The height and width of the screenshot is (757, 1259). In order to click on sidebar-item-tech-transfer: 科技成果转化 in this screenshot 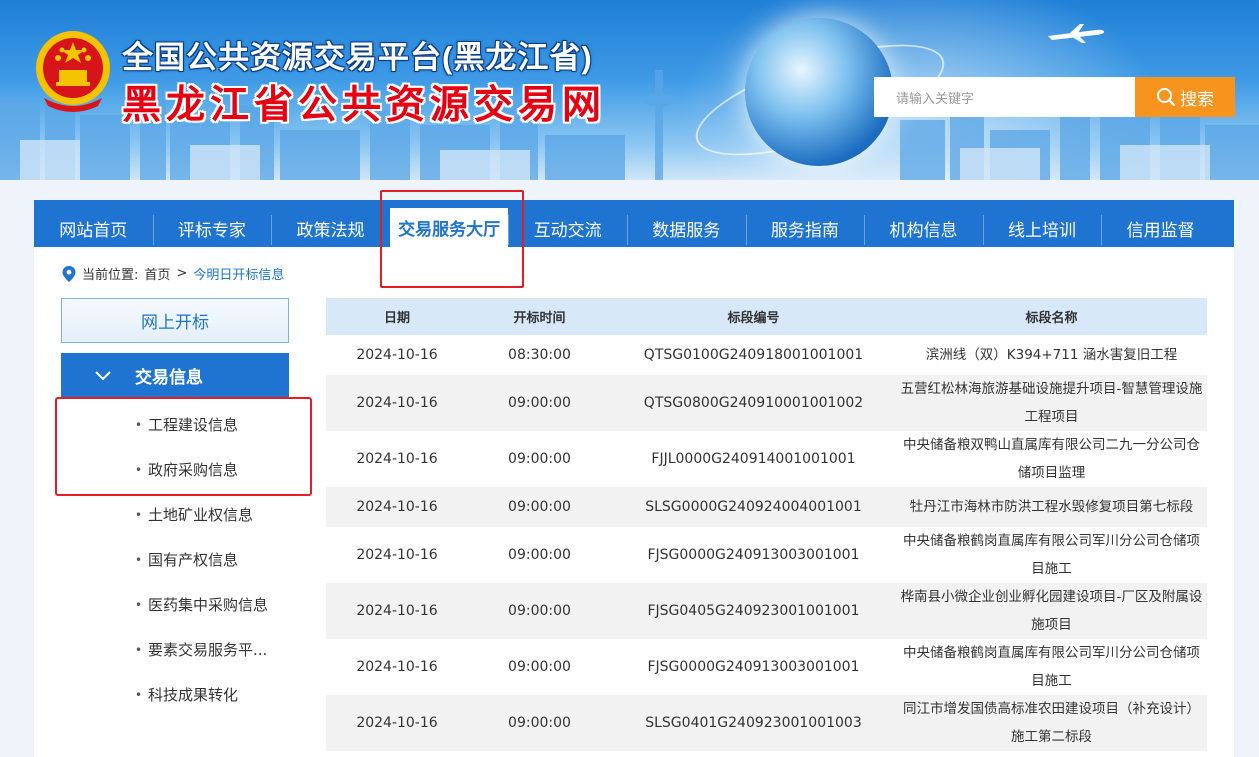, I will do `click(175, 694)`.